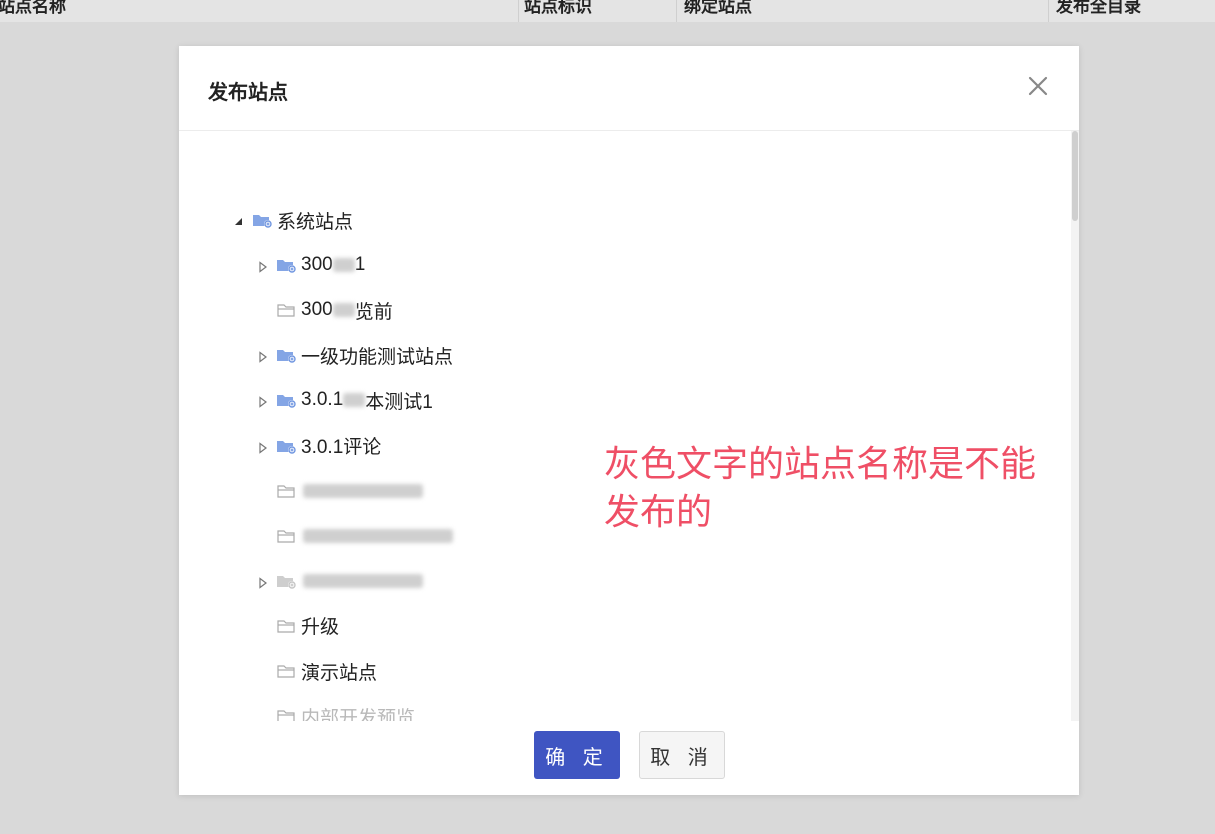 The width and height of the screenshot is (1215, 834). I want to click on dialog-scrollbar, so click(1075, 426).